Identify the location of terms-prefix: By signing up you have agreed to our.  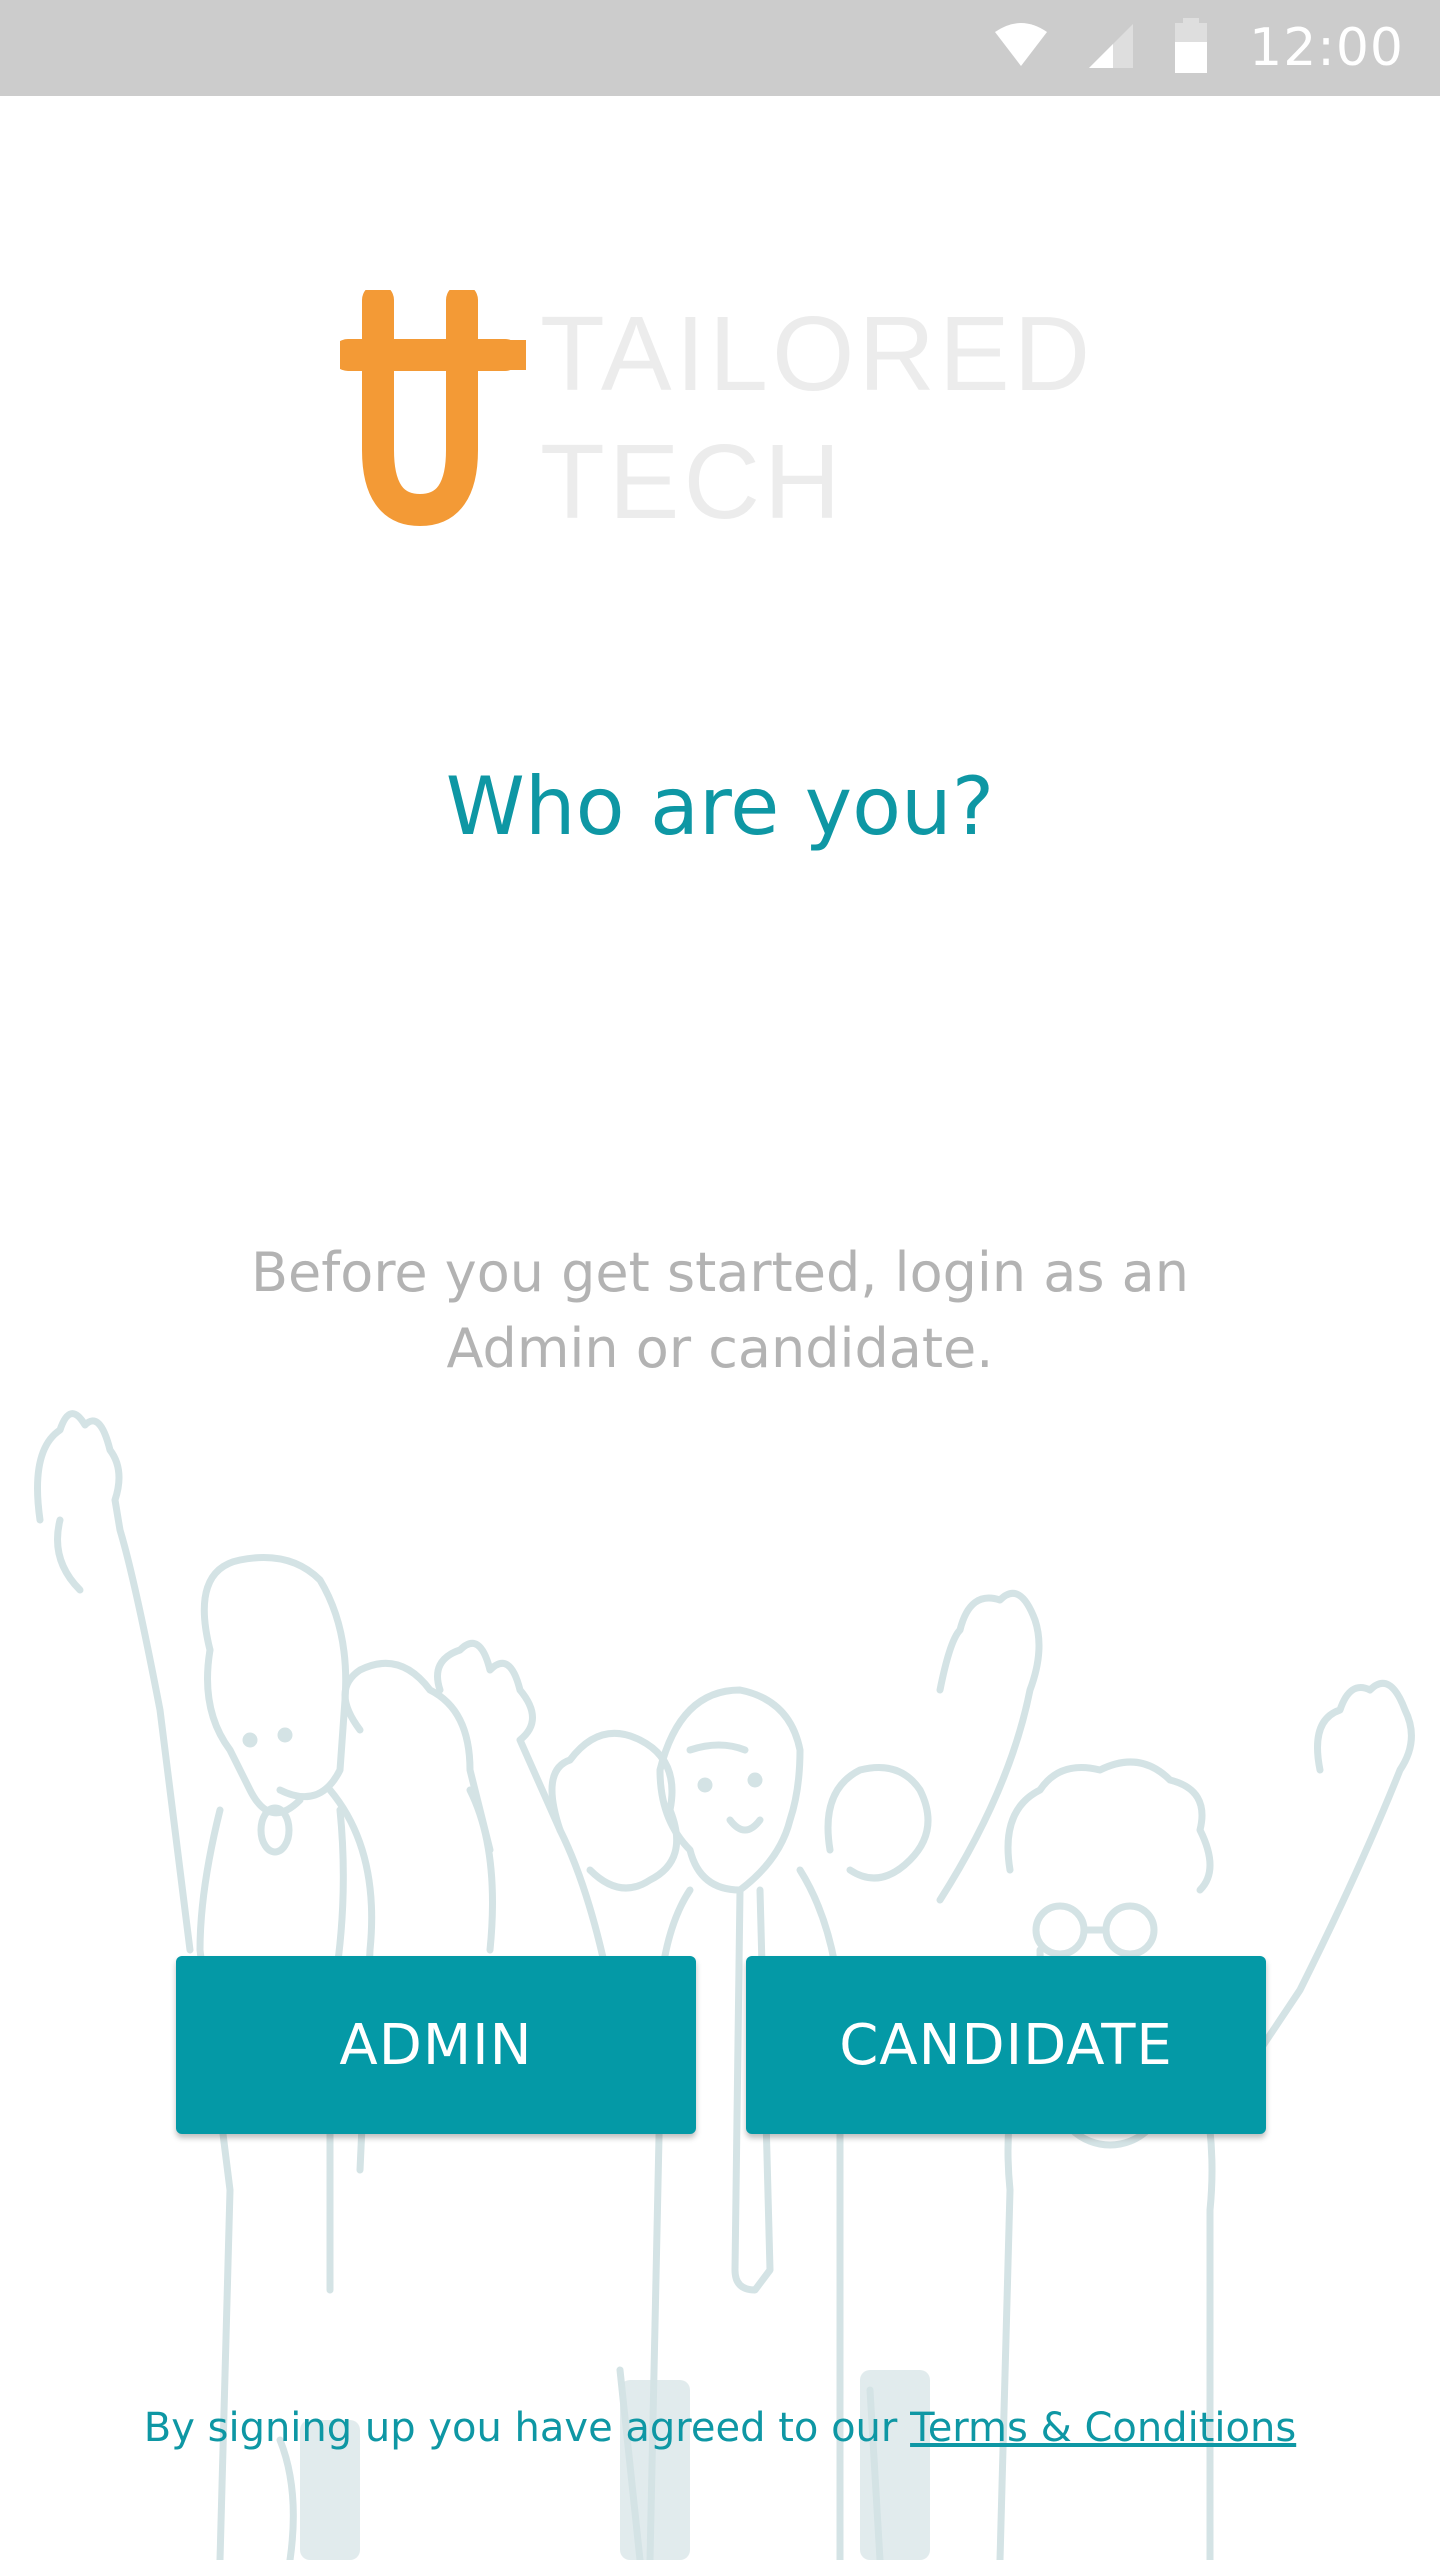
(527, 2428).